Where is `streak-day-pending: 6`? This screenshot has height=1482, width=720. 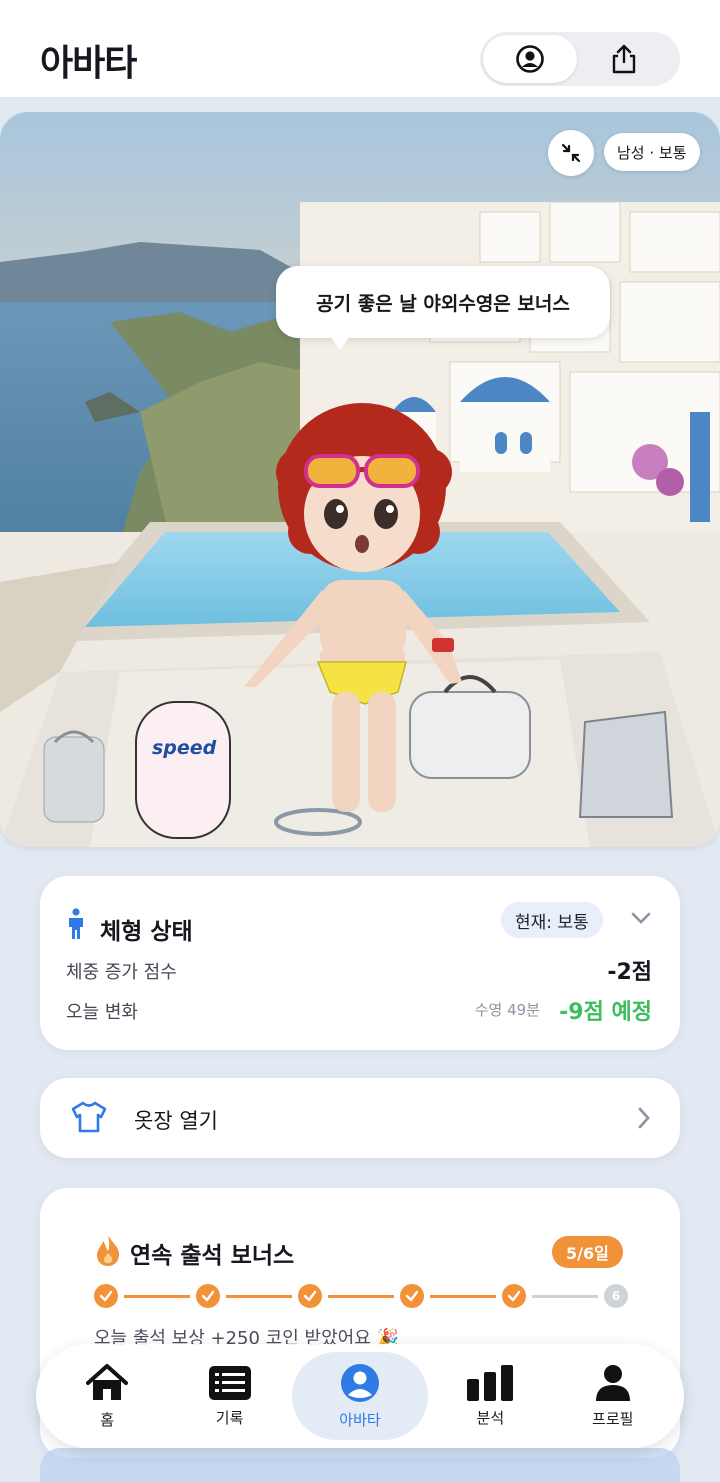 streak-day-pending: 6 is located at coordinates (616, 1296).